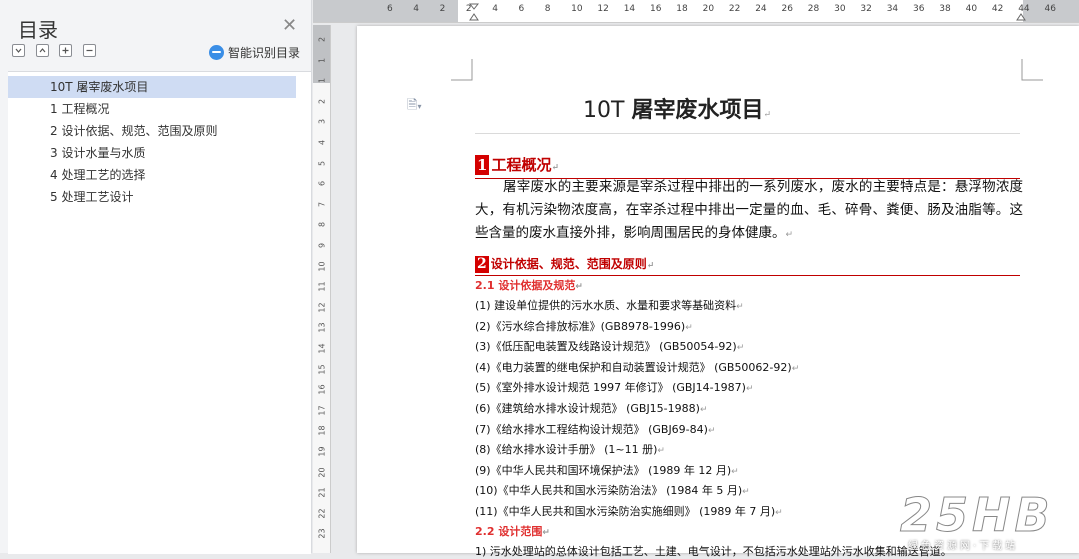 This screenshot has height=559, width=1079. I want to click on ruler-label: 9, so click(322, 245).